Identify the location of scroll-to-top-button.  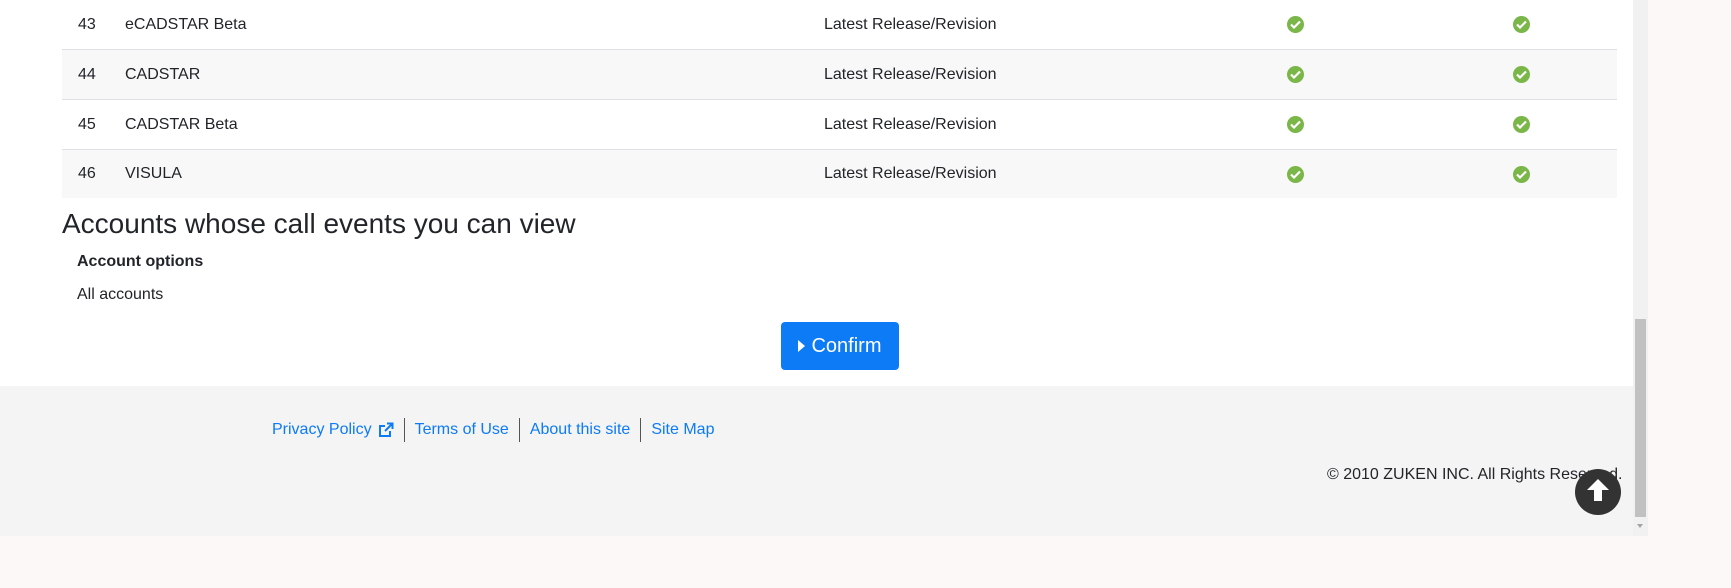
(1598, 492).